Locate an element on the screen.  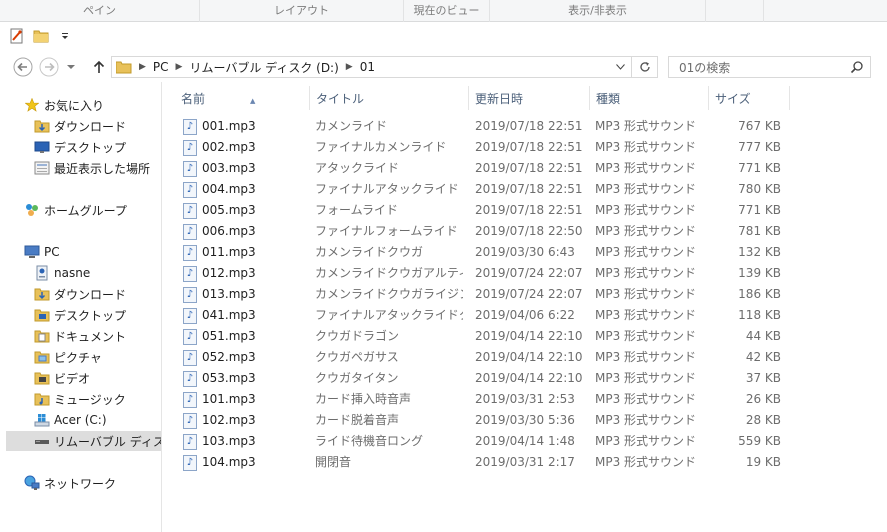
nav-pc-pictures: ピクチャ is located at coordinates (68, 357).